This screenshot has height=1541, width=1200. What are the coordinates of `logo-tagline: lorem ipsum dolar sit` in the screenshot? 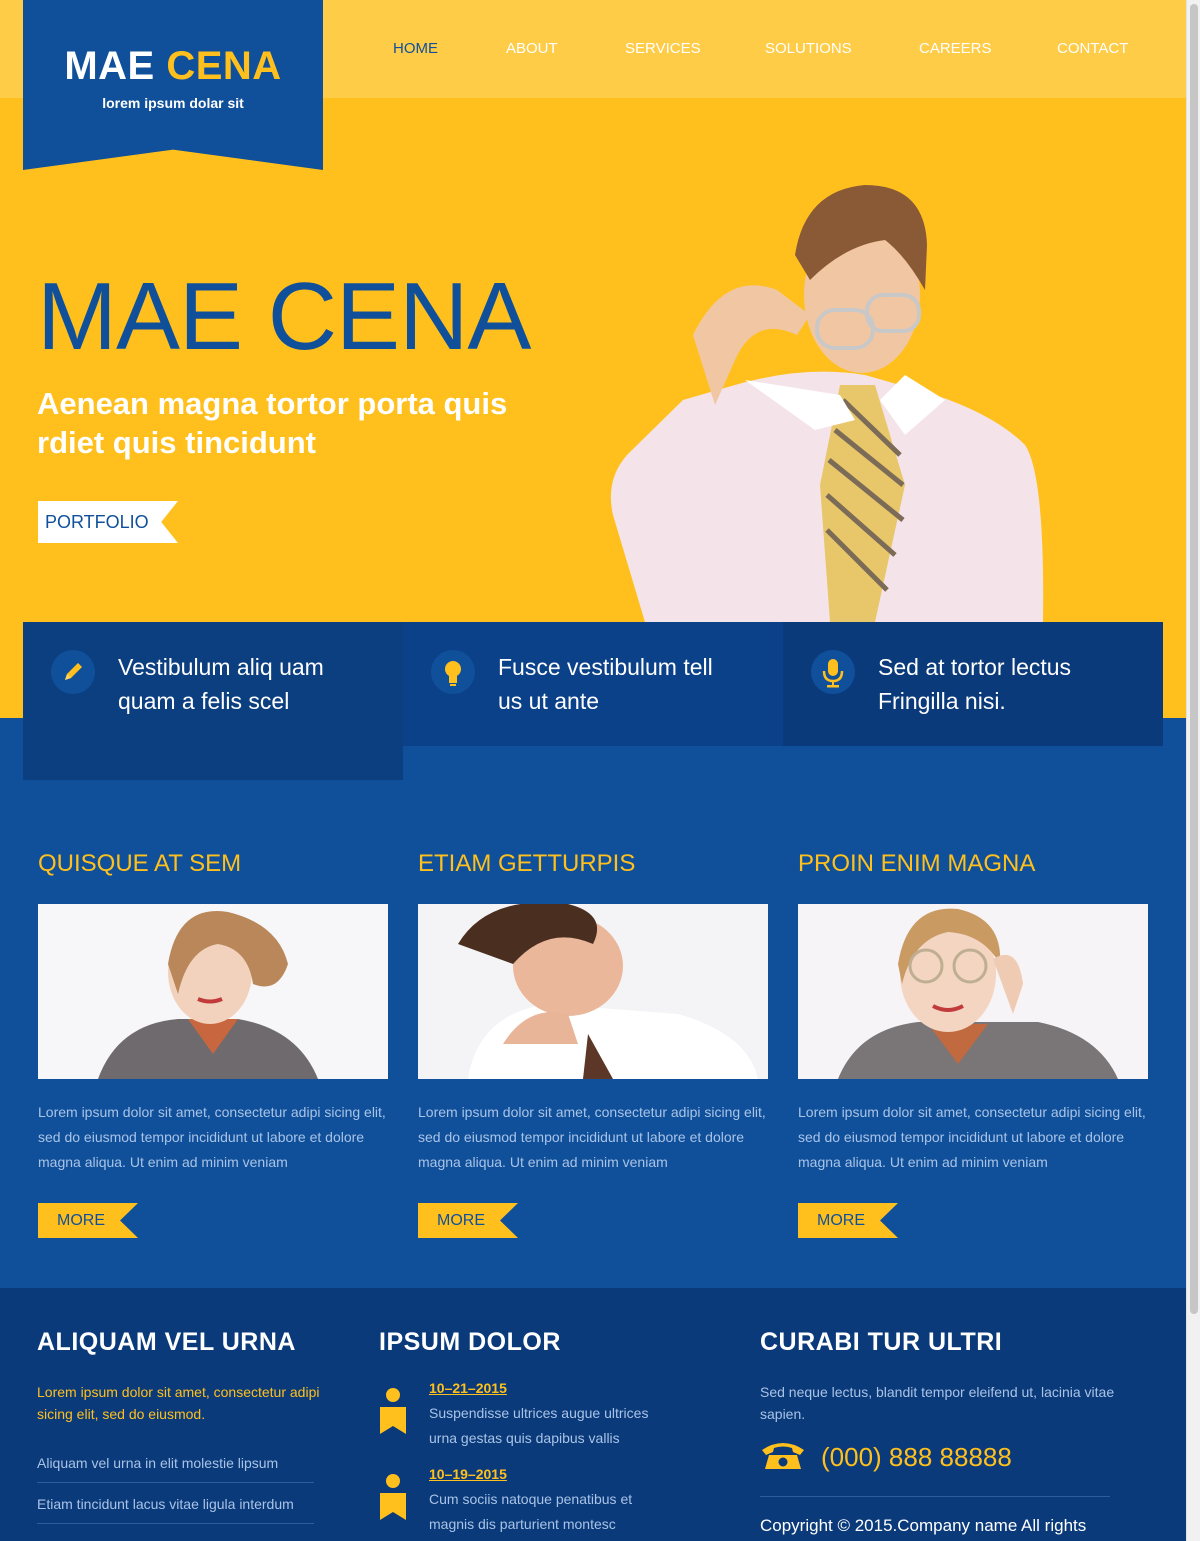 It's located at (173, 103).